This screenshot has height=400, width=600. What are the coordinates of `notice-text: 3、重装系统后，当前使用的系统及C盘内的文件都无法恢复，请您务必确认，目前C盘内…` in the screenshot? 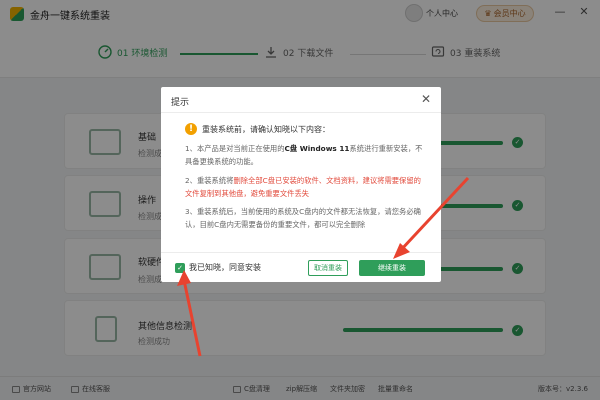 It's located at (303, 218).